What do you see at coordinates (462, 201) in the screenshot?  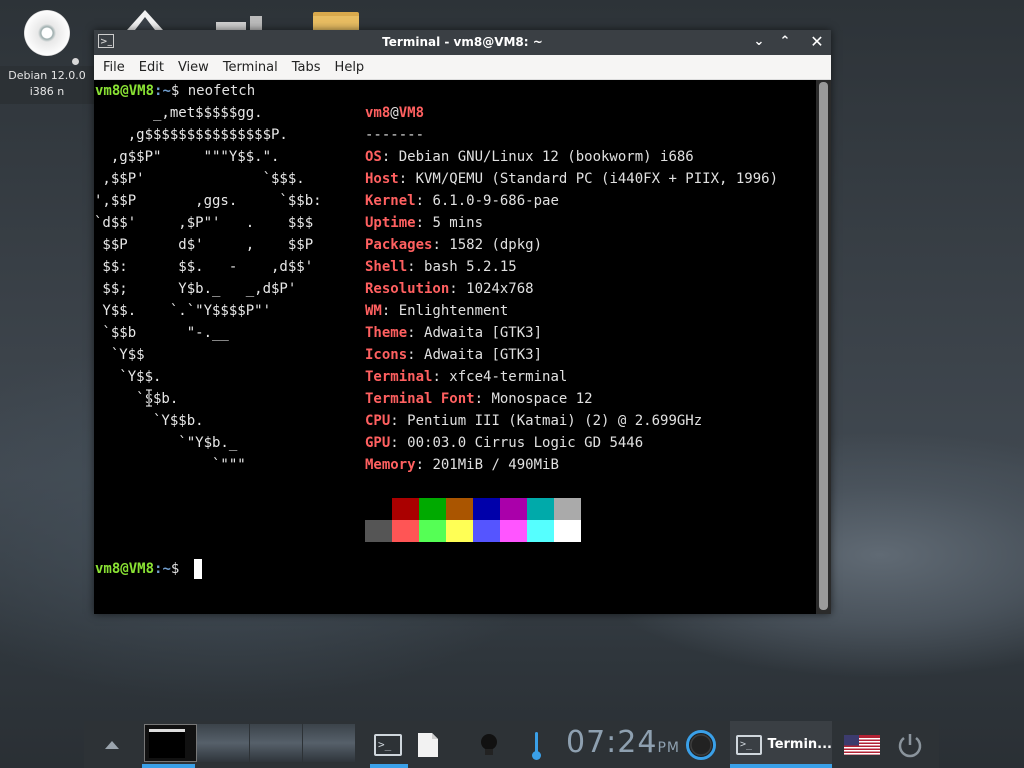 I see `info-row: Kernel: 6.1.0-9-686-pae` at bounding box center [462, 201].